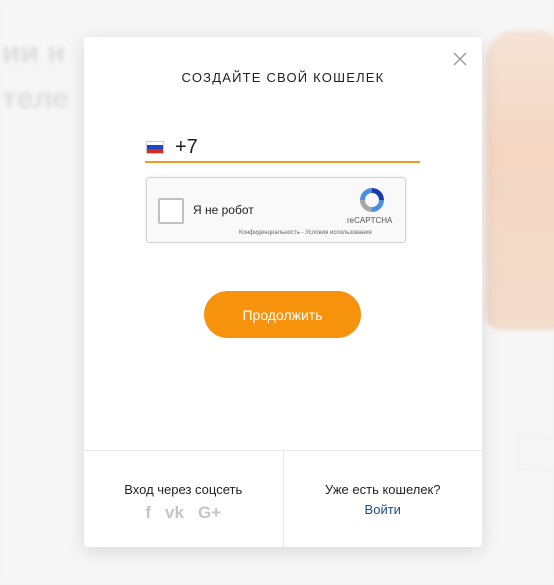 The width and height of the screenshot is (554, 585). I want to click on social-login-section: Вход через соцсеть f vk G+, so click(183, 499).